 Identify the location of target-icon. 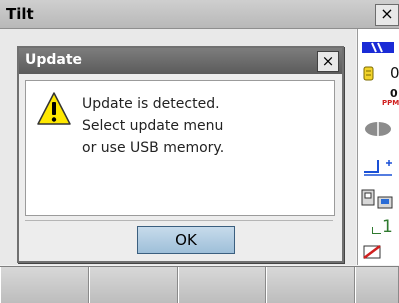
(378, 129).